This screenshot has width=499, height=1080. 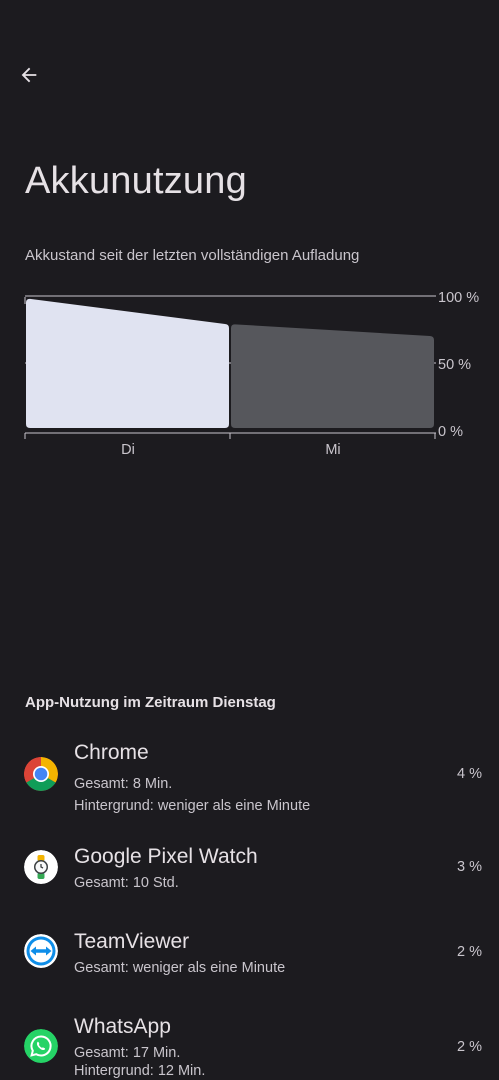 I want to click on daily-y-tick-label: 50 %, so click(x=454, y=365).